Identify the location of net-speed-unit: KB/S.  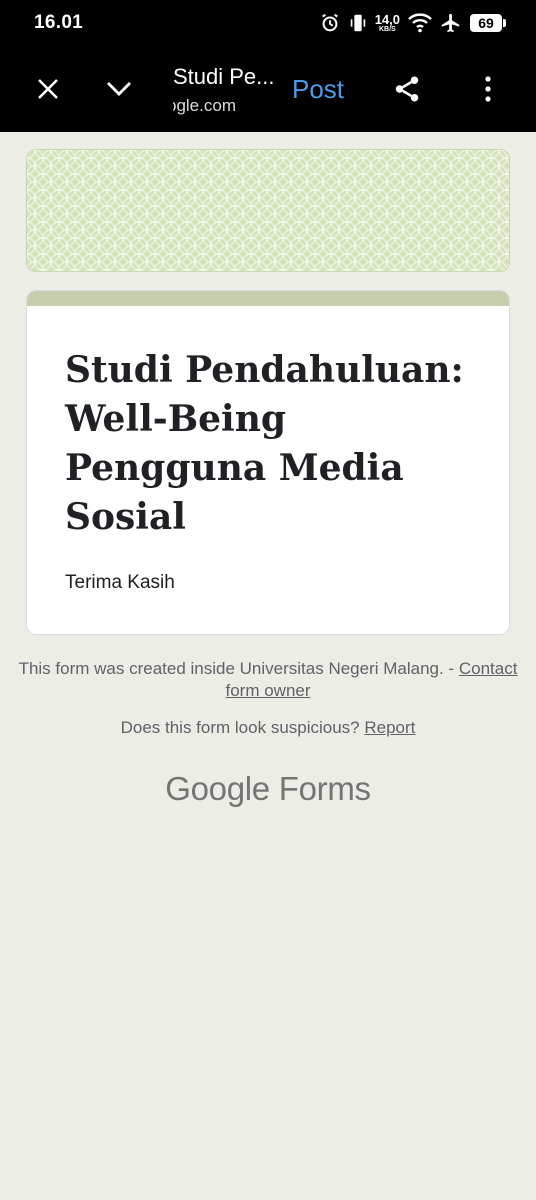
(387, 29).